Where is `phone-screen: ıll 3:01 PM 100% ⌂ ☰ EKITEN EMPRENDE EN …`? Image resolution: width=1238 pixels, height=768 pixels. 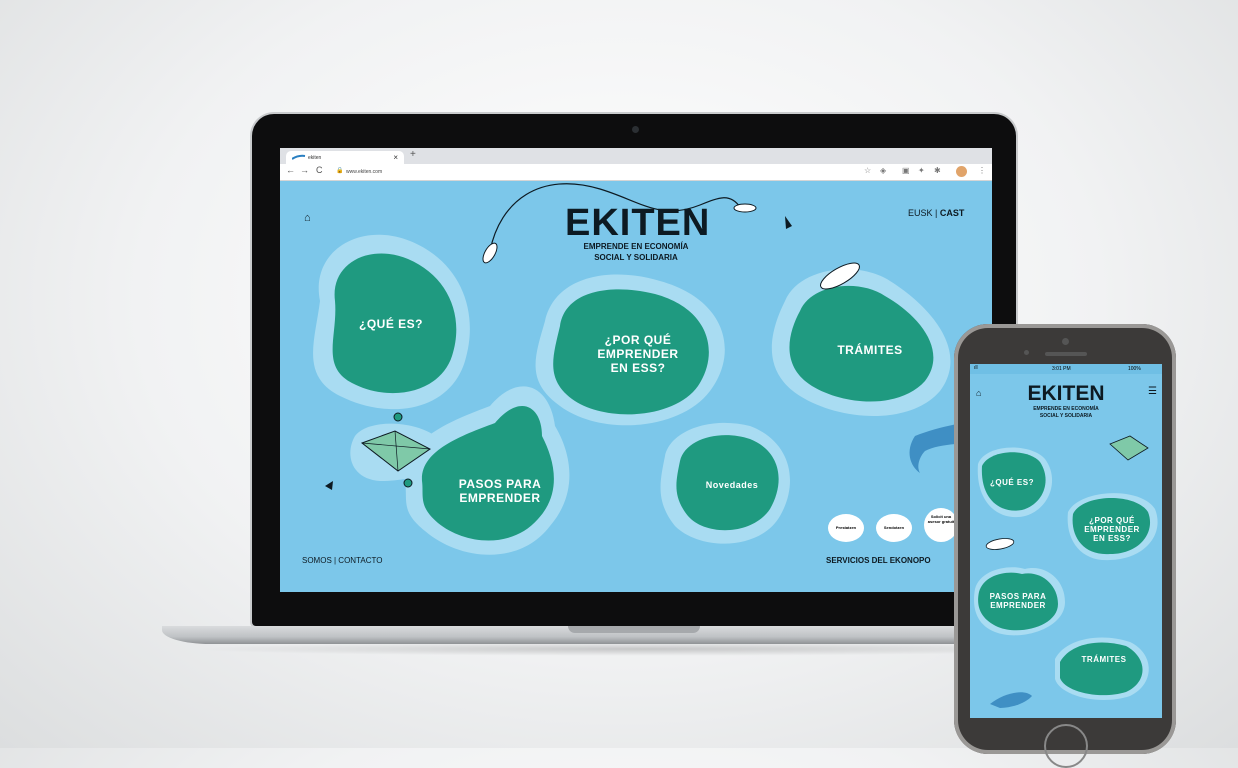 phone-screen: ıll 3:01 PM 100% ⌂ ☰ EKITEN EMPRENDE EN … is located at coordinates (1066, 541).